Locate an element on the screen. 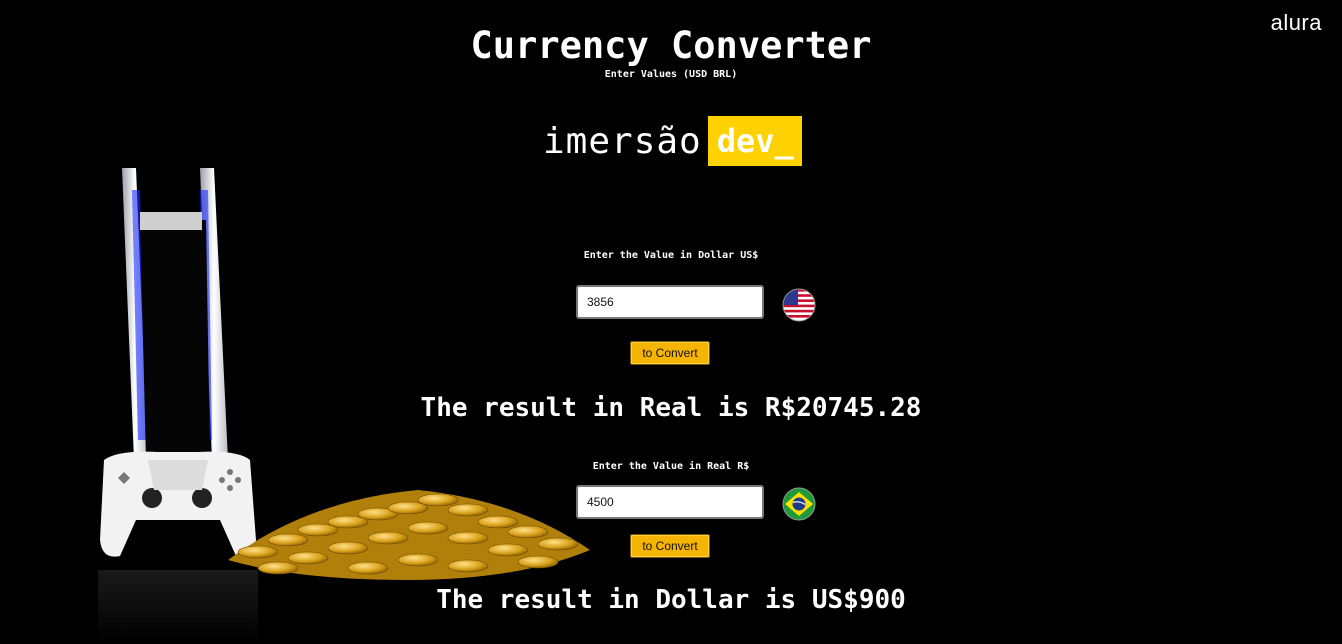 This screenshot has height=644, width=1342. usa-flag-icon is located at coordinates (799, 305).